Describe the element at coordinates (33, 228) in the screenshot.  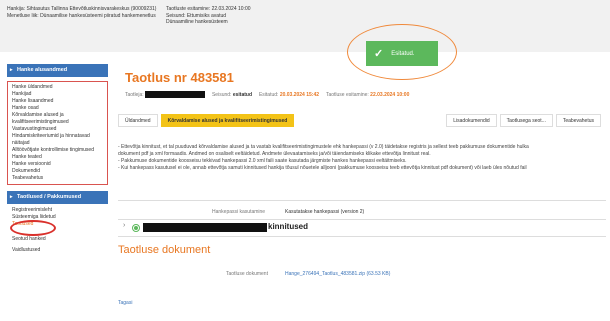
I see `dokumendid-highlight-ellipse` at that location.